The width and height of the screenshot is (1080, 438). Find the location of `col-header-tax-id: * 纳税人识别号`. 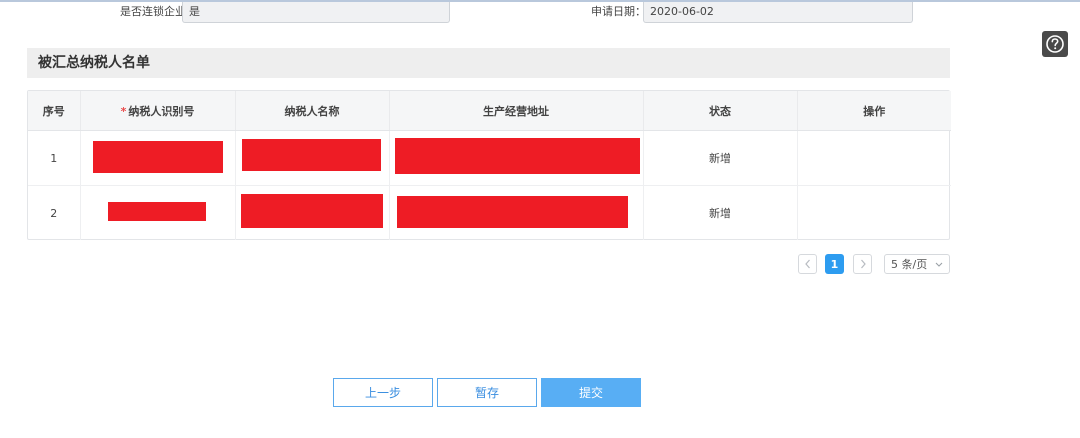

col-header-tax-id: * 纳税人识别号 is located at coordinates (158, 111).